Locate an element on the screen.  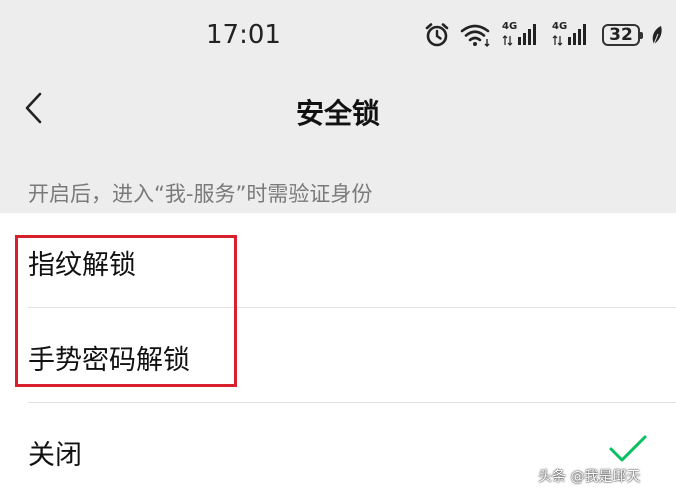
option-label: 手势密码解锁 is located at coordinates (109, 360).